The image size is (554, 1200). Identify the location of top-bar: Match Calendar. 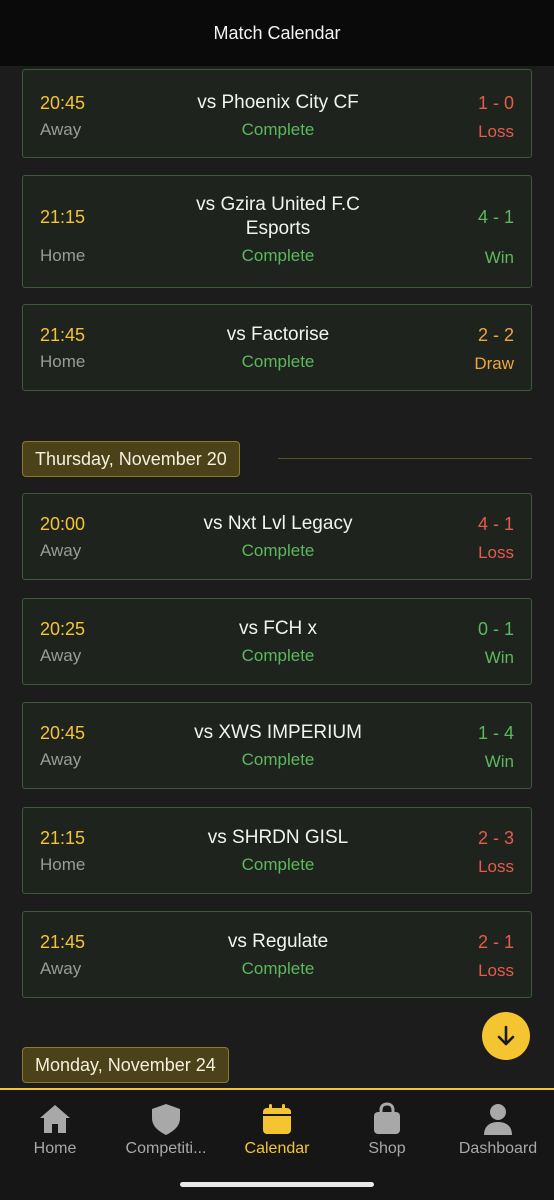
(277, 33).